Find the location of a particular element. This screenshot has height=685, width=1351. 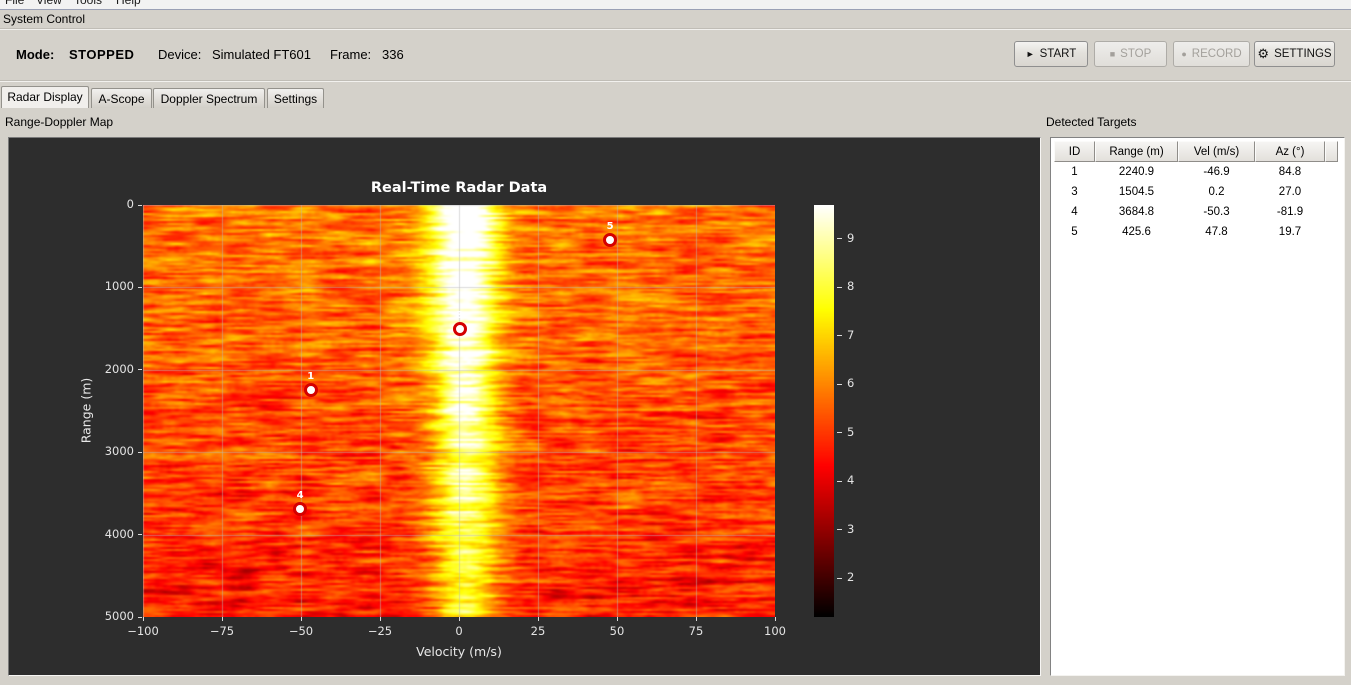

x-tick-label: −50 is located at coordinates (301, 631).